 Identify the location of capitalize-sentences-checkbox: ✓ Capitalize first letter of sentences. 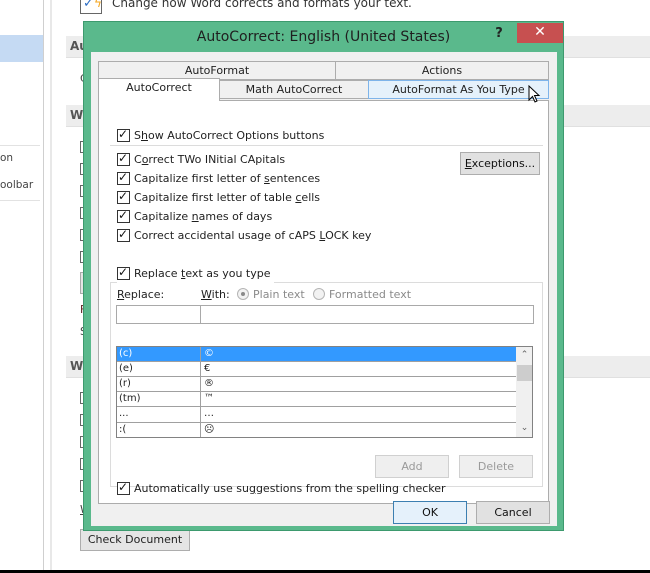
(219, 179).